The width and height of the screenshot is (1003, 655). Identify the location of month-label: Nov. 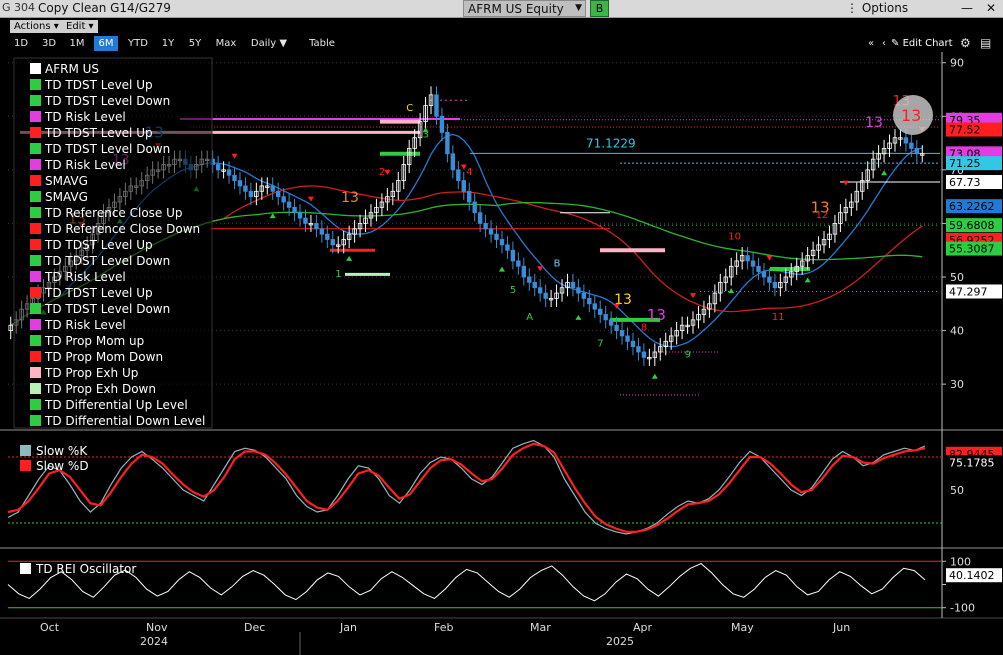
(157, 627).